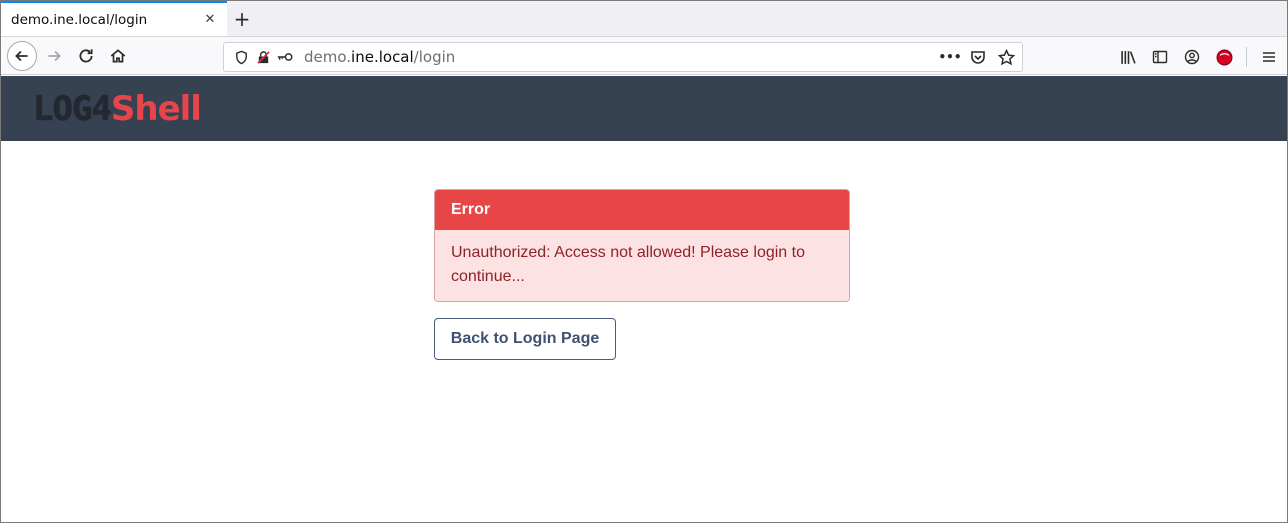 Image resolution: width=1288 pixels, height=523 pixels. Describe the element at coordinates (950, 57) in the screenshot. I see `page-actions-icon: •••` at that location.